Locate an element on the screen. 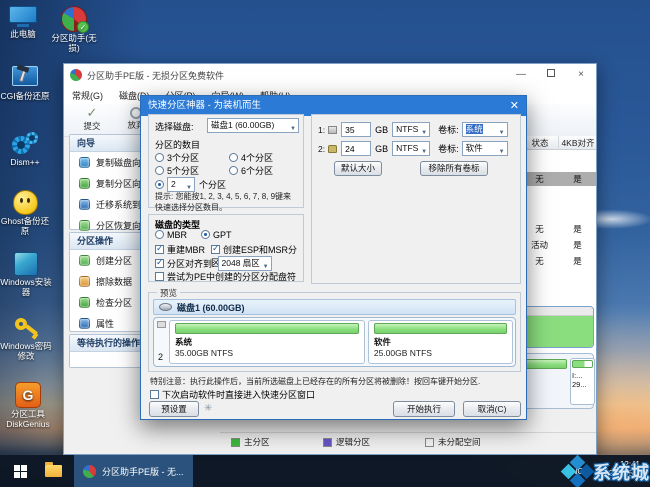  partition-assistant-icon: ✓ is located at coordinates (75, 19).